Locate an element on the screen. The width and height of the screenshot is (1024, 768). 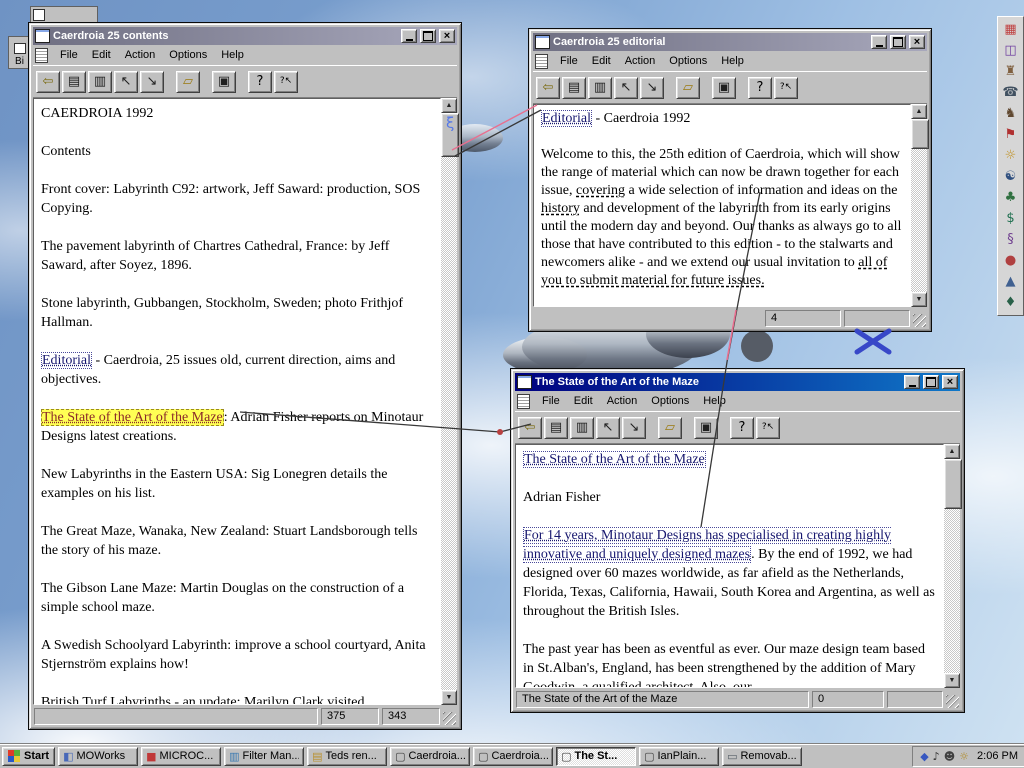
shortcut-triangle-icon: ▲ is located at coordinates (1011, 281).